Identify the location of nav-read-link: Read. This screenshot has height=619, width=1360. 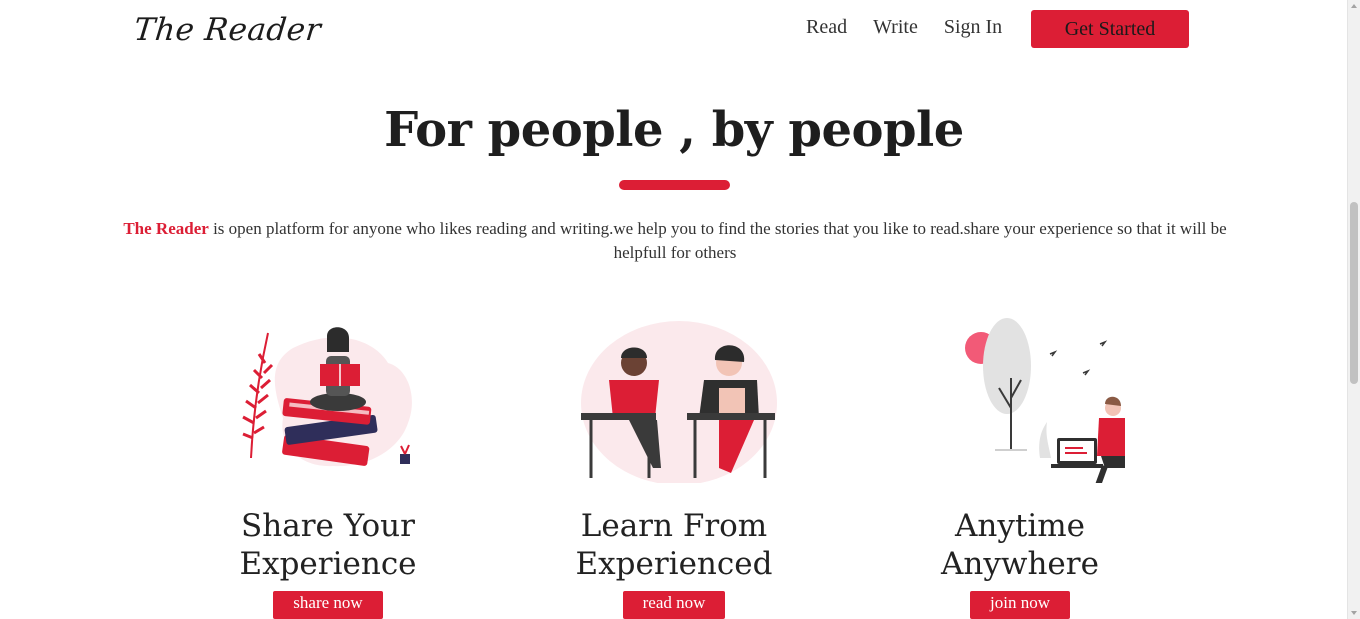
(826, 27).